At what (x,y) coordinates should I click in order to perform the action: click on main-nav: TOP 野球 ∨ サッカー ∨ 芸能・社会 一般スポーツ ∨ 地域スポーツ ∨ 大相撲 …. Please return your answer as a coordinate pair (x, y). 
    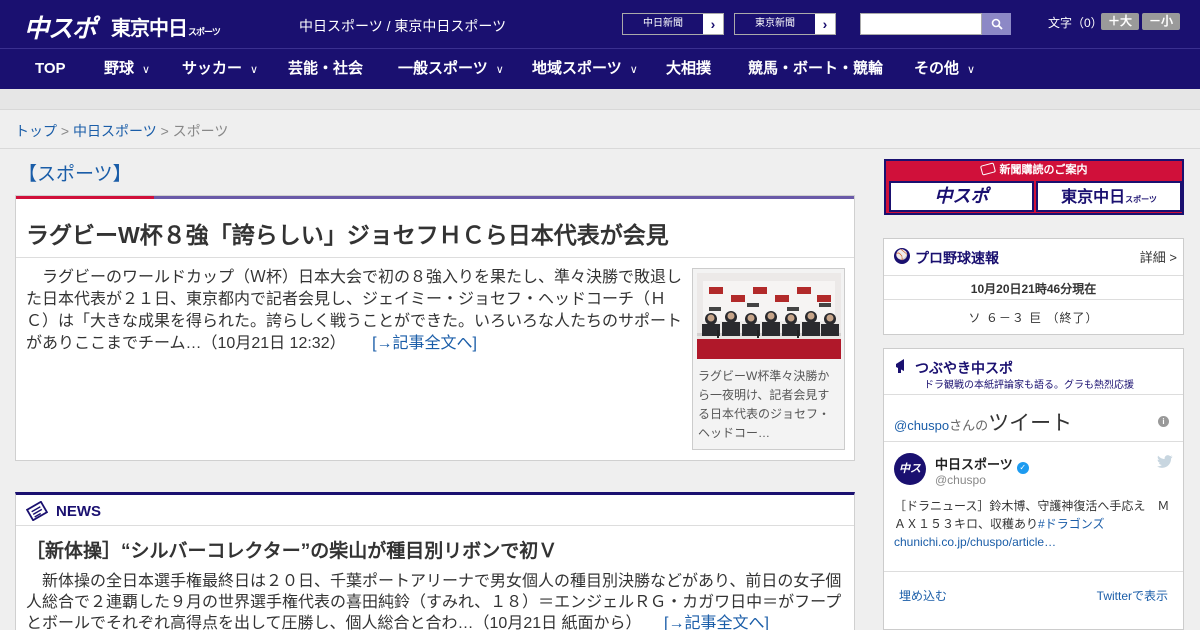
    Looking at the image, I should click on (600, 68).